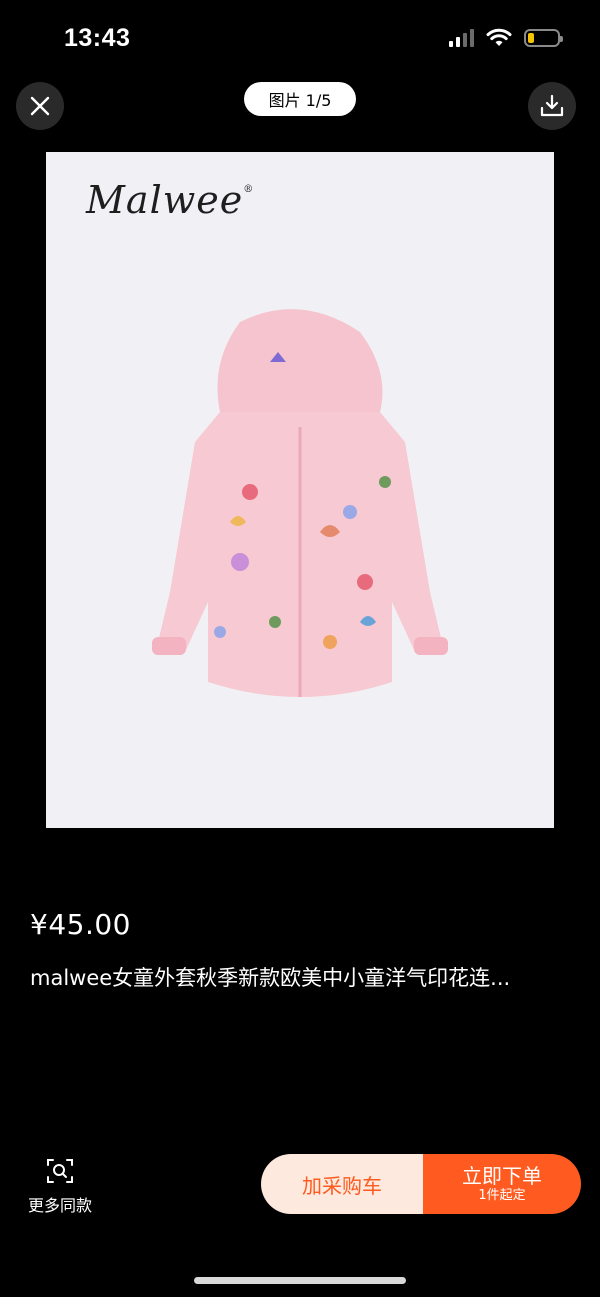 Image resolution: width=600 pixels, height=1297 pixels. I want to click on buy-now-button: 立即下单 1件起定, so click(502, 1184).